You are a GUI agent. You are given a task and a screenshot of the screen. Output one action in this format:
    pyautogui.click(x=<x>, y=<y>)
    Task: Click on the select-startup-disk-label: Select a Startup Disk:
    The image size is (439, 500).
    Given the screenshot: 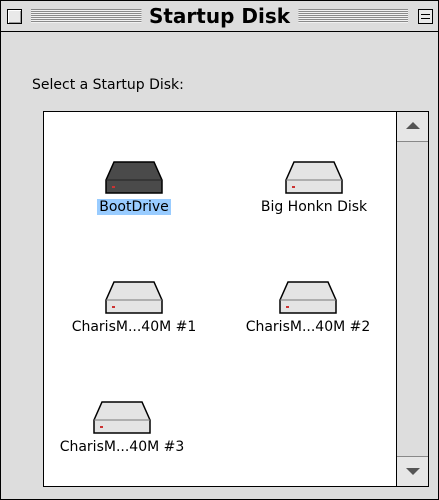 What is the action you would take?
    pyautogui.click(x=108, y=85)
    